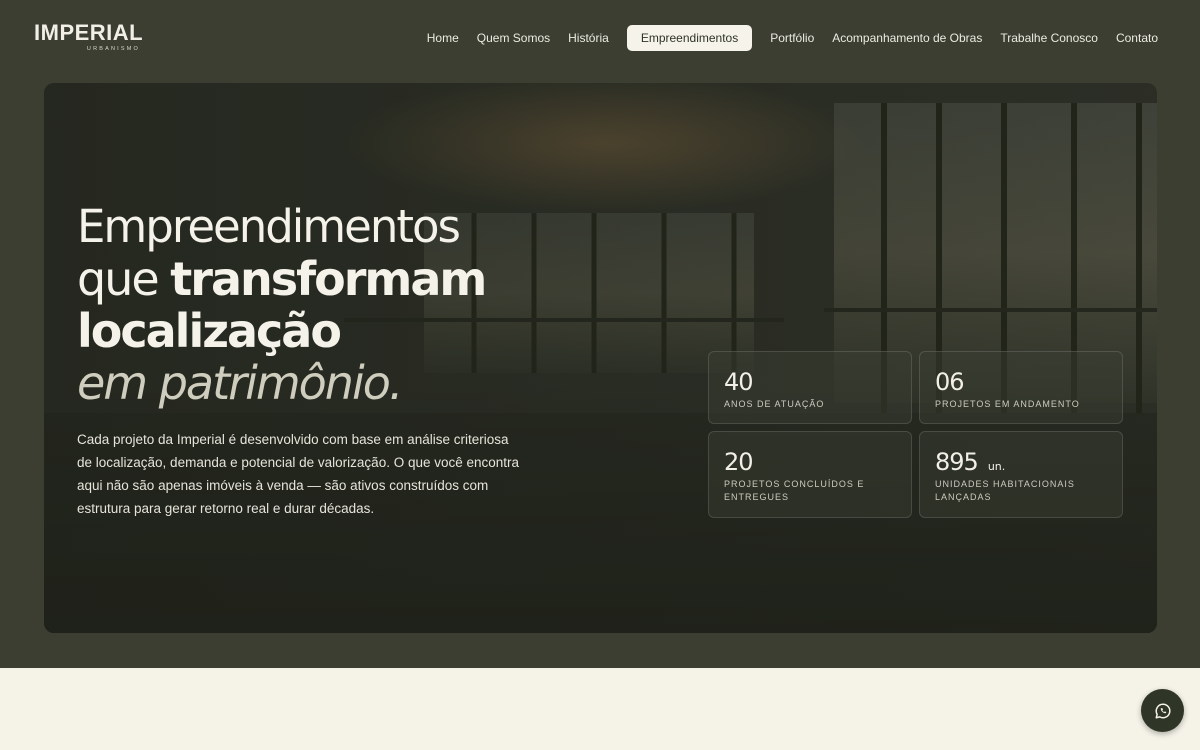  Describe the element at coordinates (810, 474) in the screenshot. I see `stat-card-concluidos: 20 PROJETOS CONCLUÍDOS E ENTREGUES` at that location.